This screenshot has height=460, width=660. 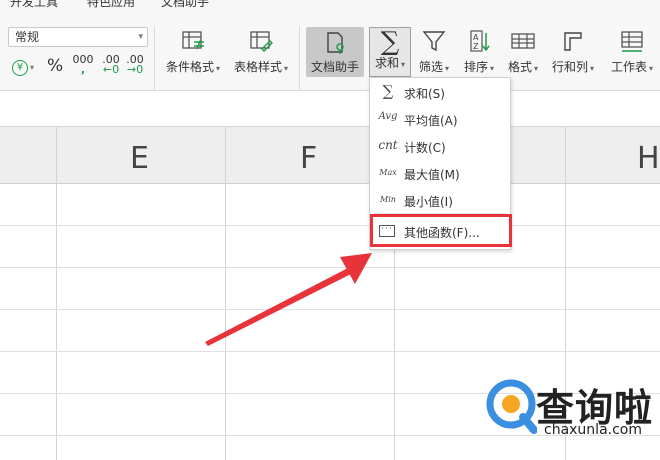 What do you see at coordinates (356, 268) in the screenshot?
I see `arrow-head` at bounding box center [356, 268].